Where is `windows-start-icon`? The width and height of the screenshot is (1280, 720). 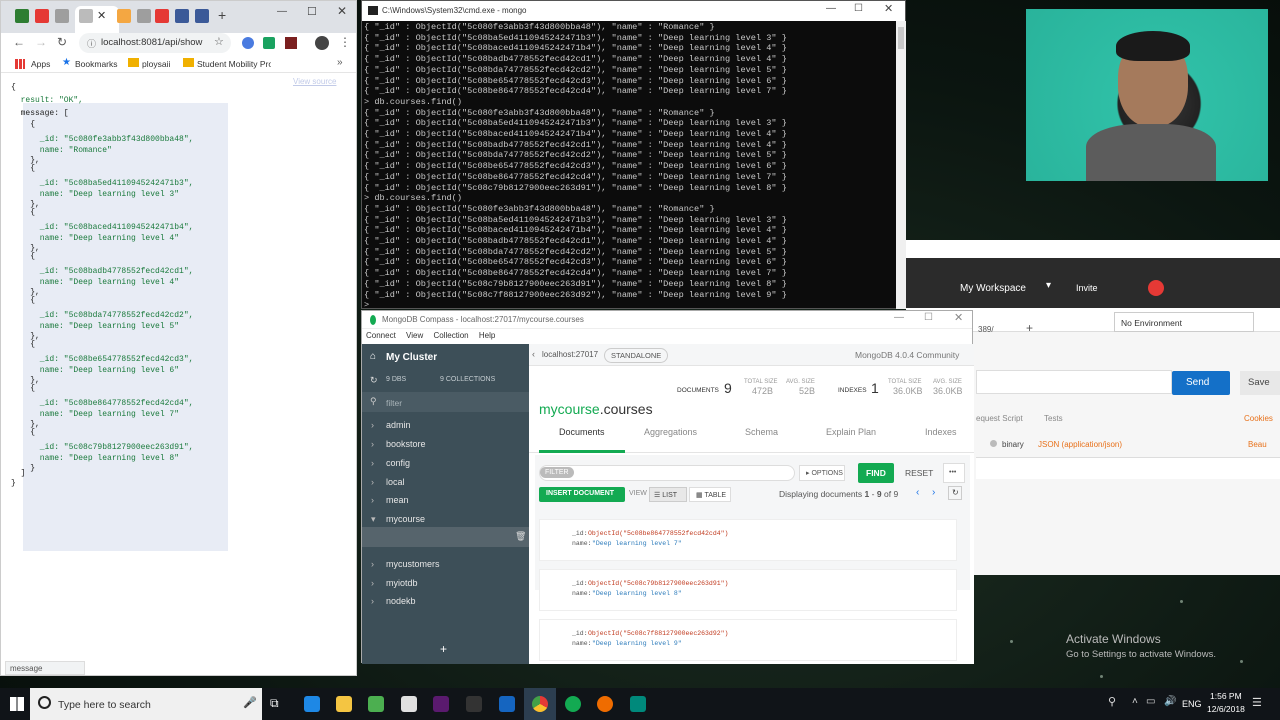
windows-start-icon is located at coordinates (17, 704).